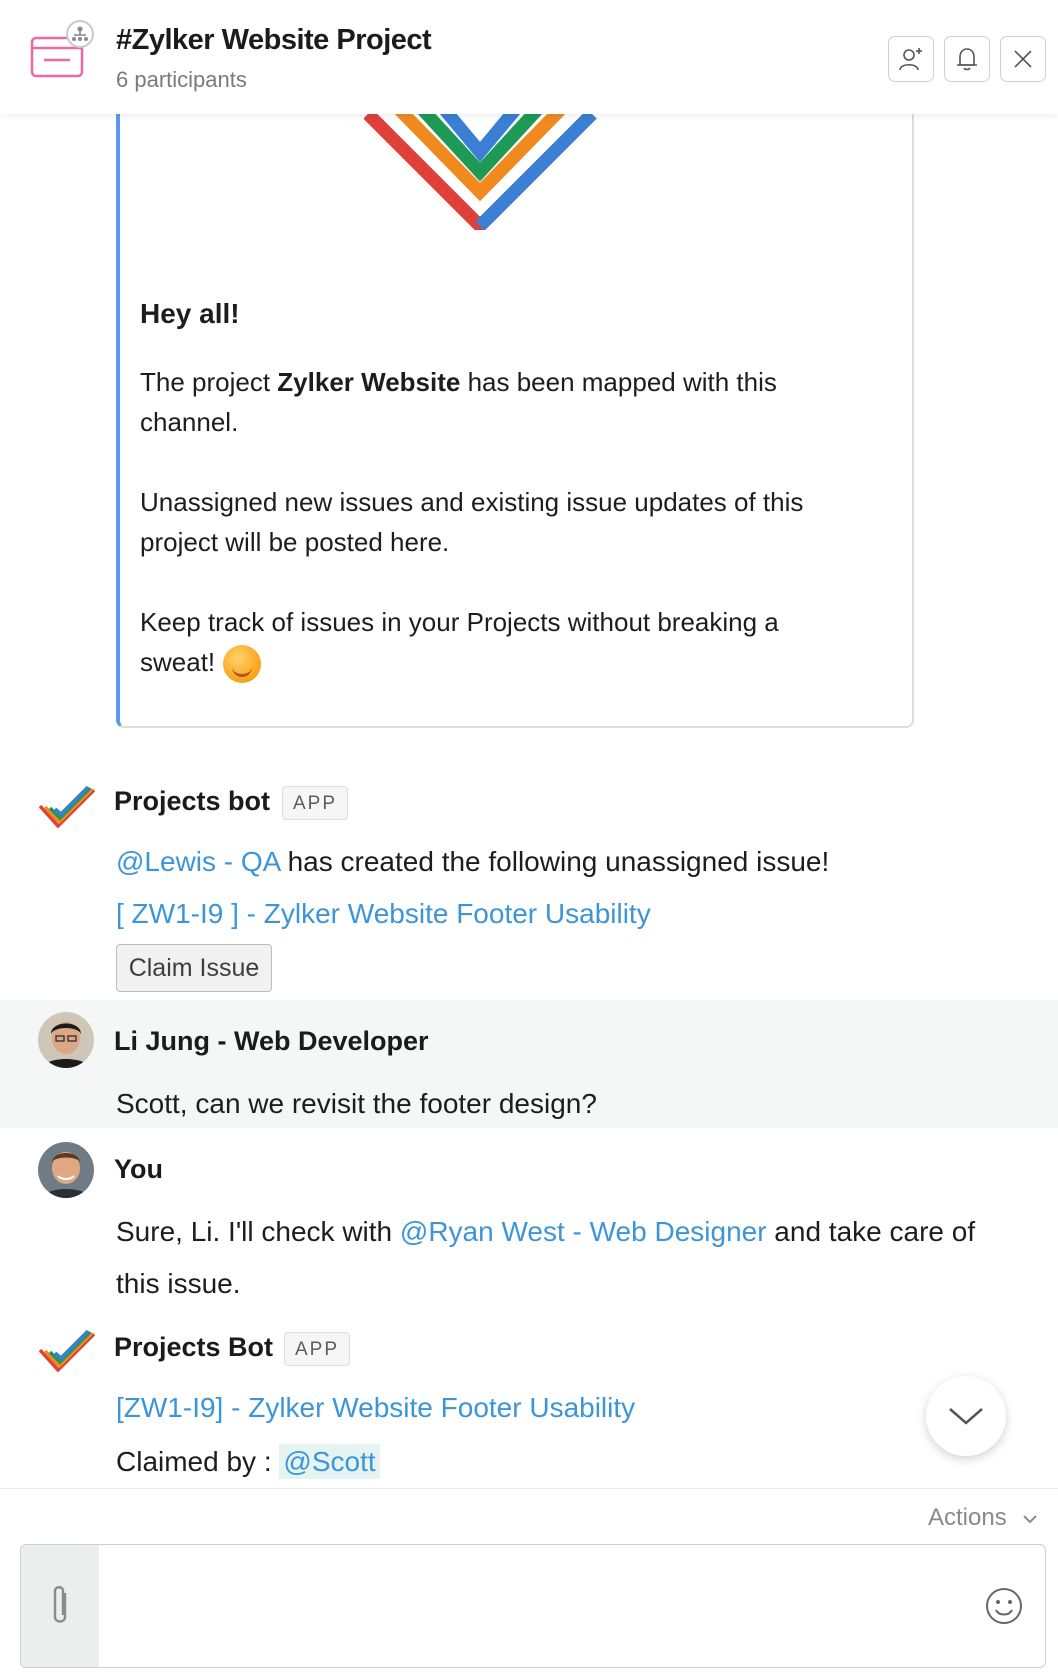  What do you see at coordinates (198, 1461) in the screenshot?
I see `claimed-by-label: Claimed by :` at bounding box center [198, 1461].